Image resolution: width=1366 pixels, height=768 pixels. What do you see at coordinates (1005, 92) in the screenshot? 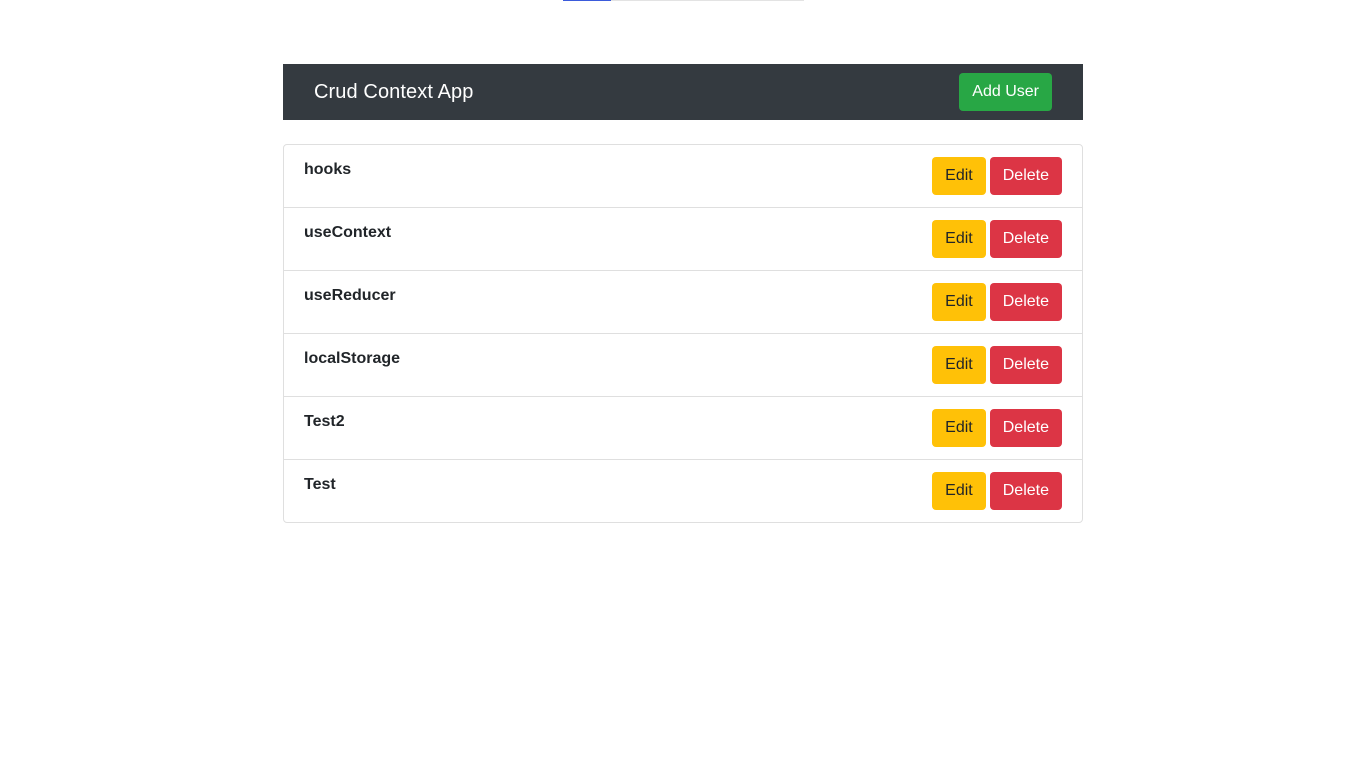
I see `add-user-button: Add User` at bounding box center [1005, 92].